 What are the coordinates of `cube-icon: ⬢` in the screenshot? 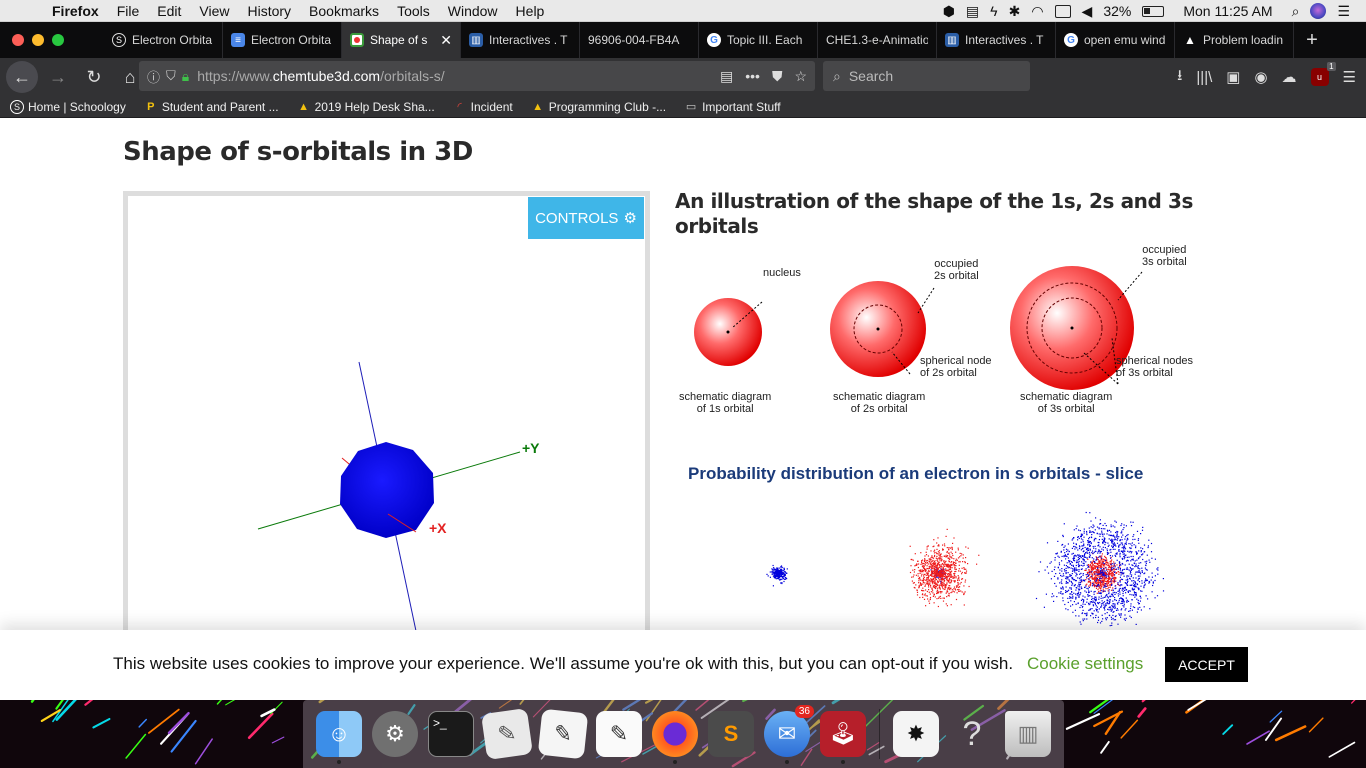 It's located at (949, 11).